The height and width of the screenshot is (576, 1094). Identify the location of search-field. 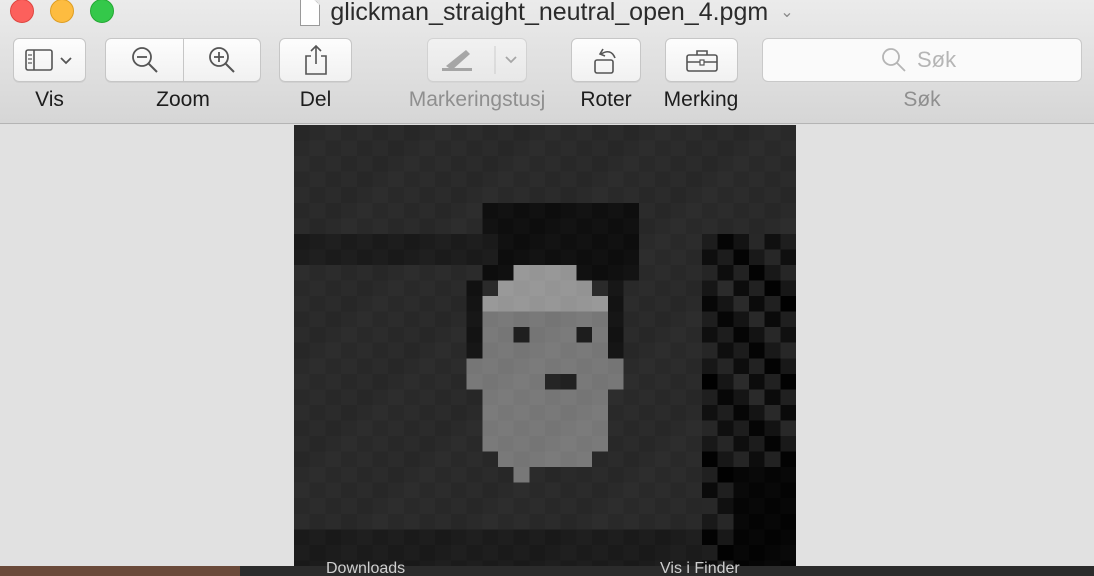
(922, 60).